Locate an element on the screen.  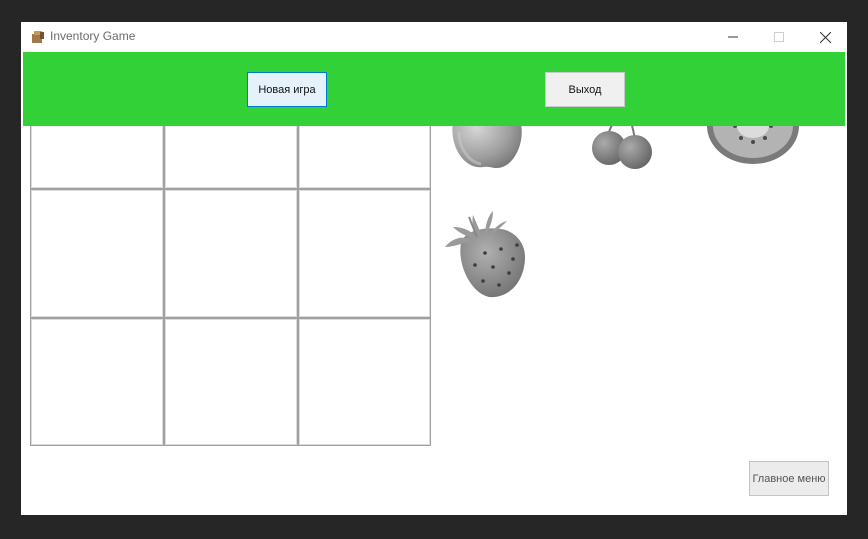
app-icon is located at coordinates (38, 37).